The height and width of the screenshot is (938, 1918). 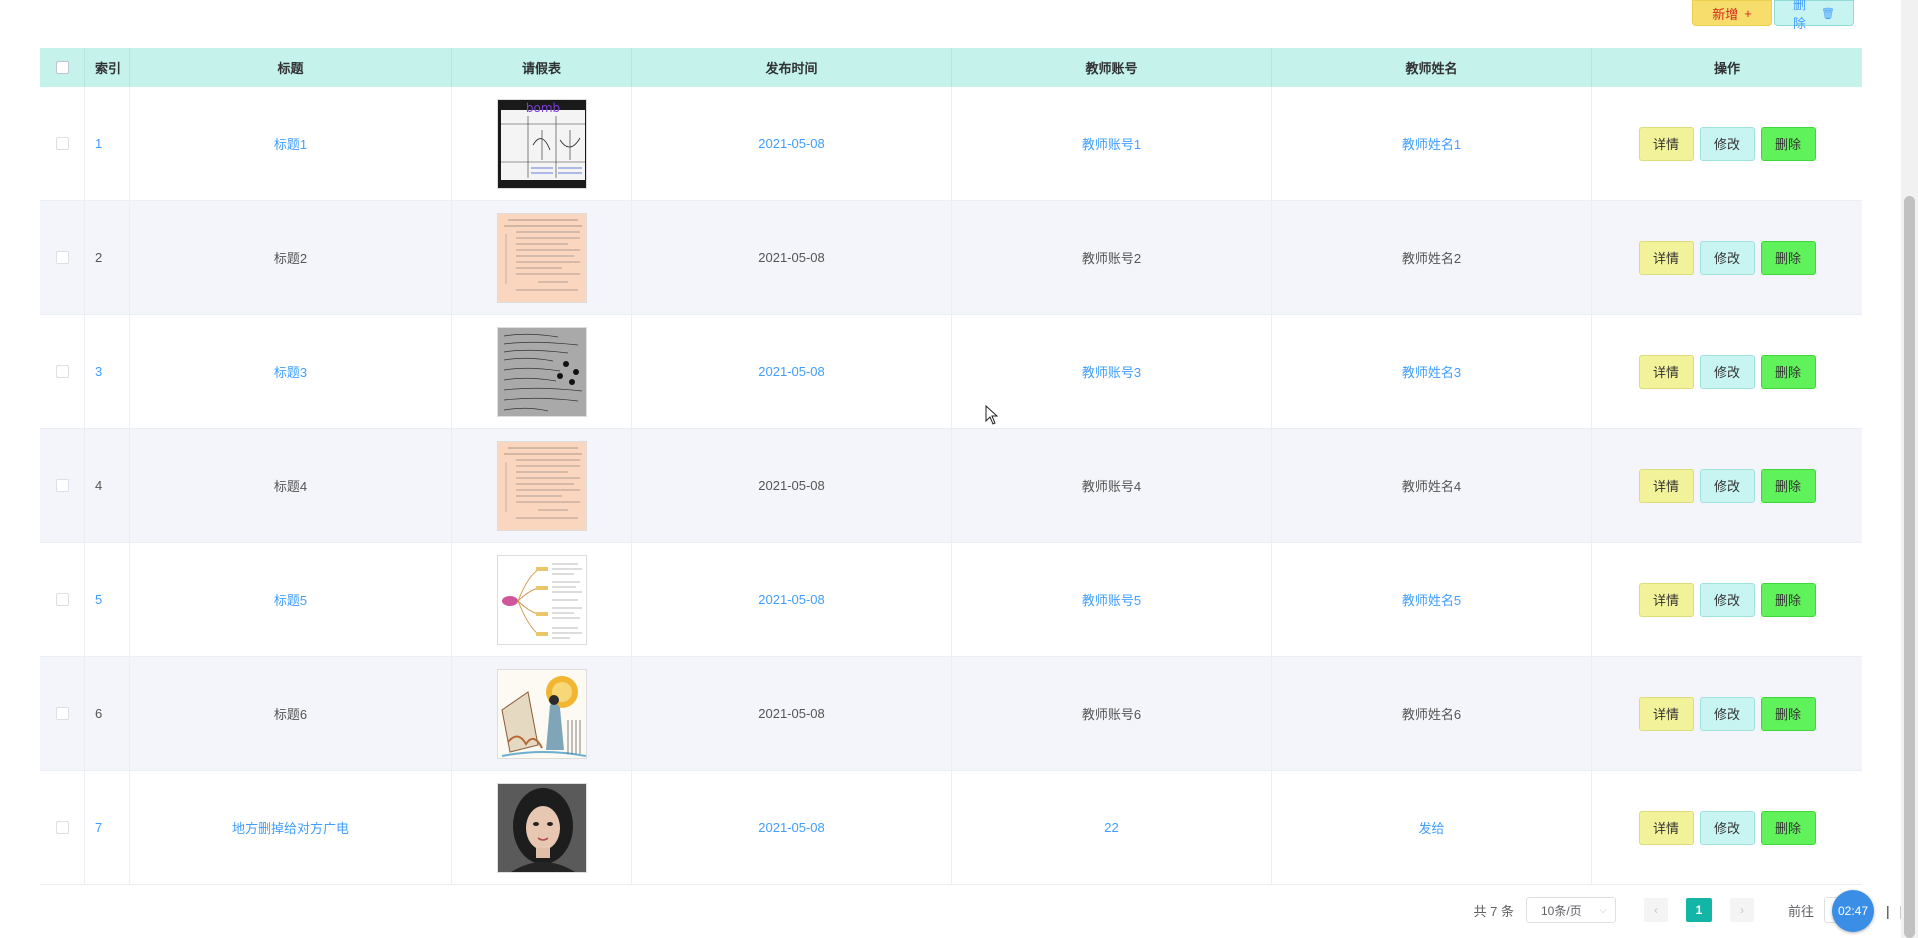 I want to click on prev-page-button: ‹, so click(x=1655, y=910).